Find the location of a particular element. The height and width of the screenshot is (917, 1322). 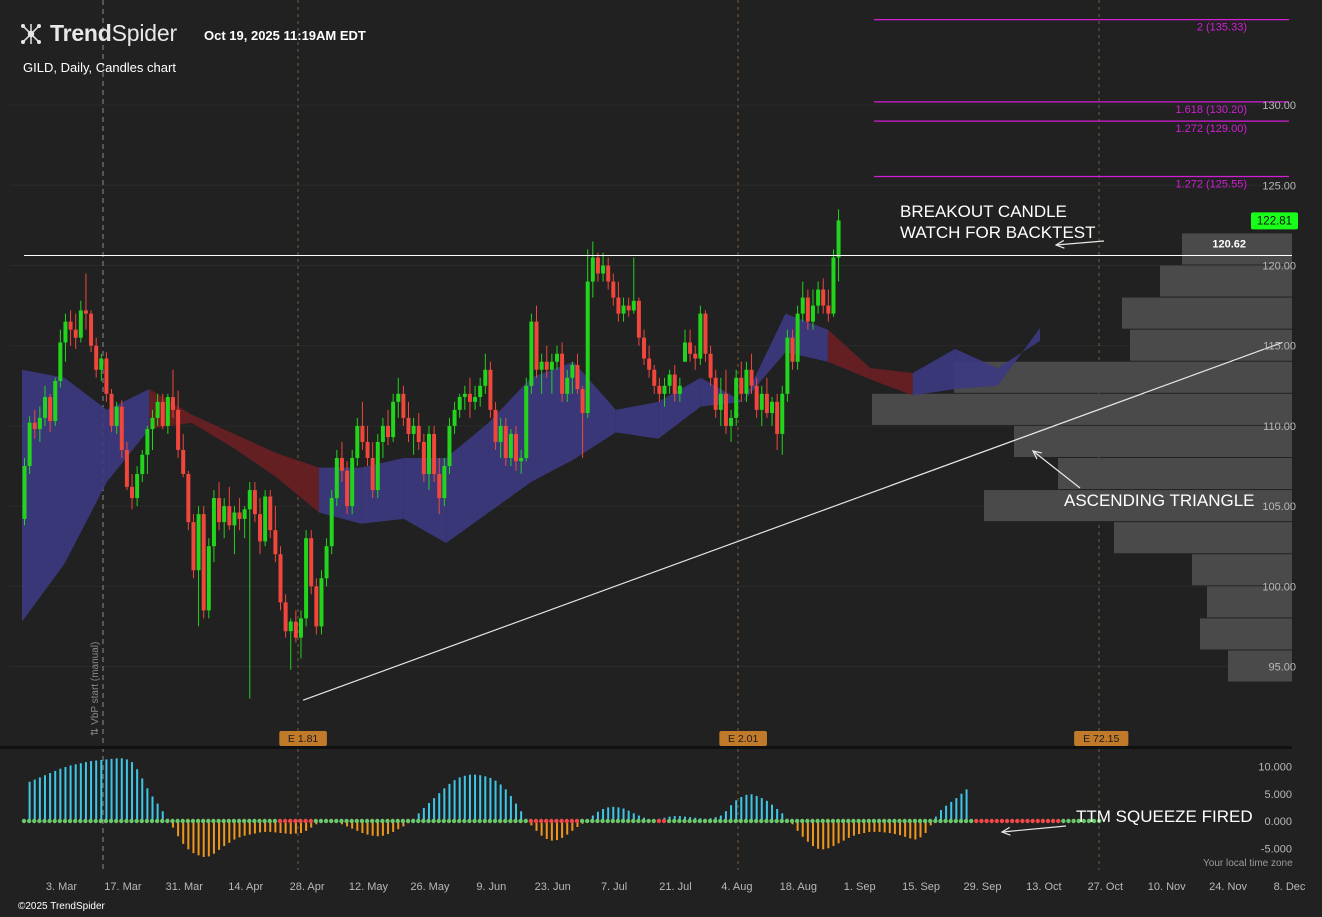

pane-divider is located at coordinates (646, 747).